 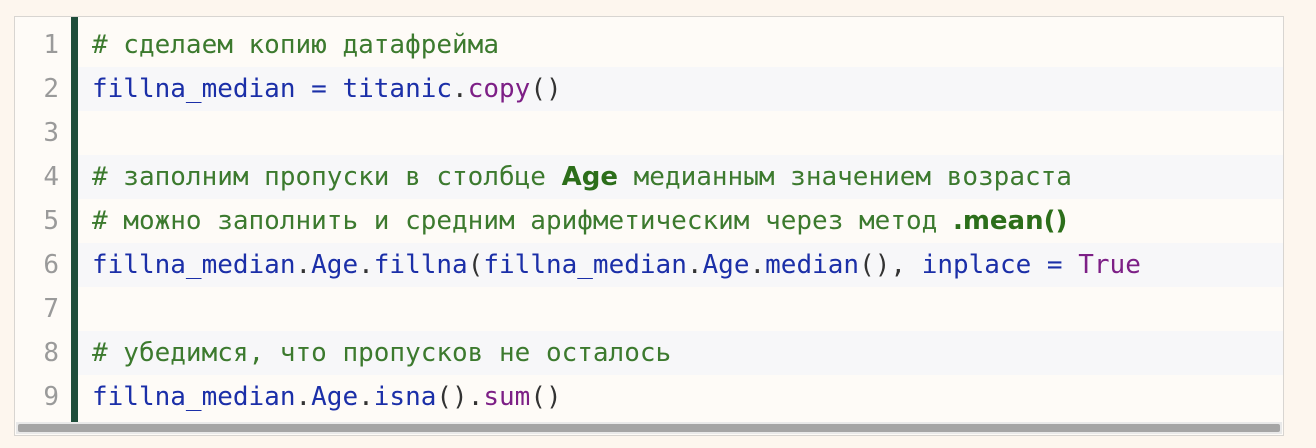 What do you see at coordinates (295, 45) in the screenshot?
I see `code-token-comment: # сделаем копию датафрейма` at bounding box center [295, 45].